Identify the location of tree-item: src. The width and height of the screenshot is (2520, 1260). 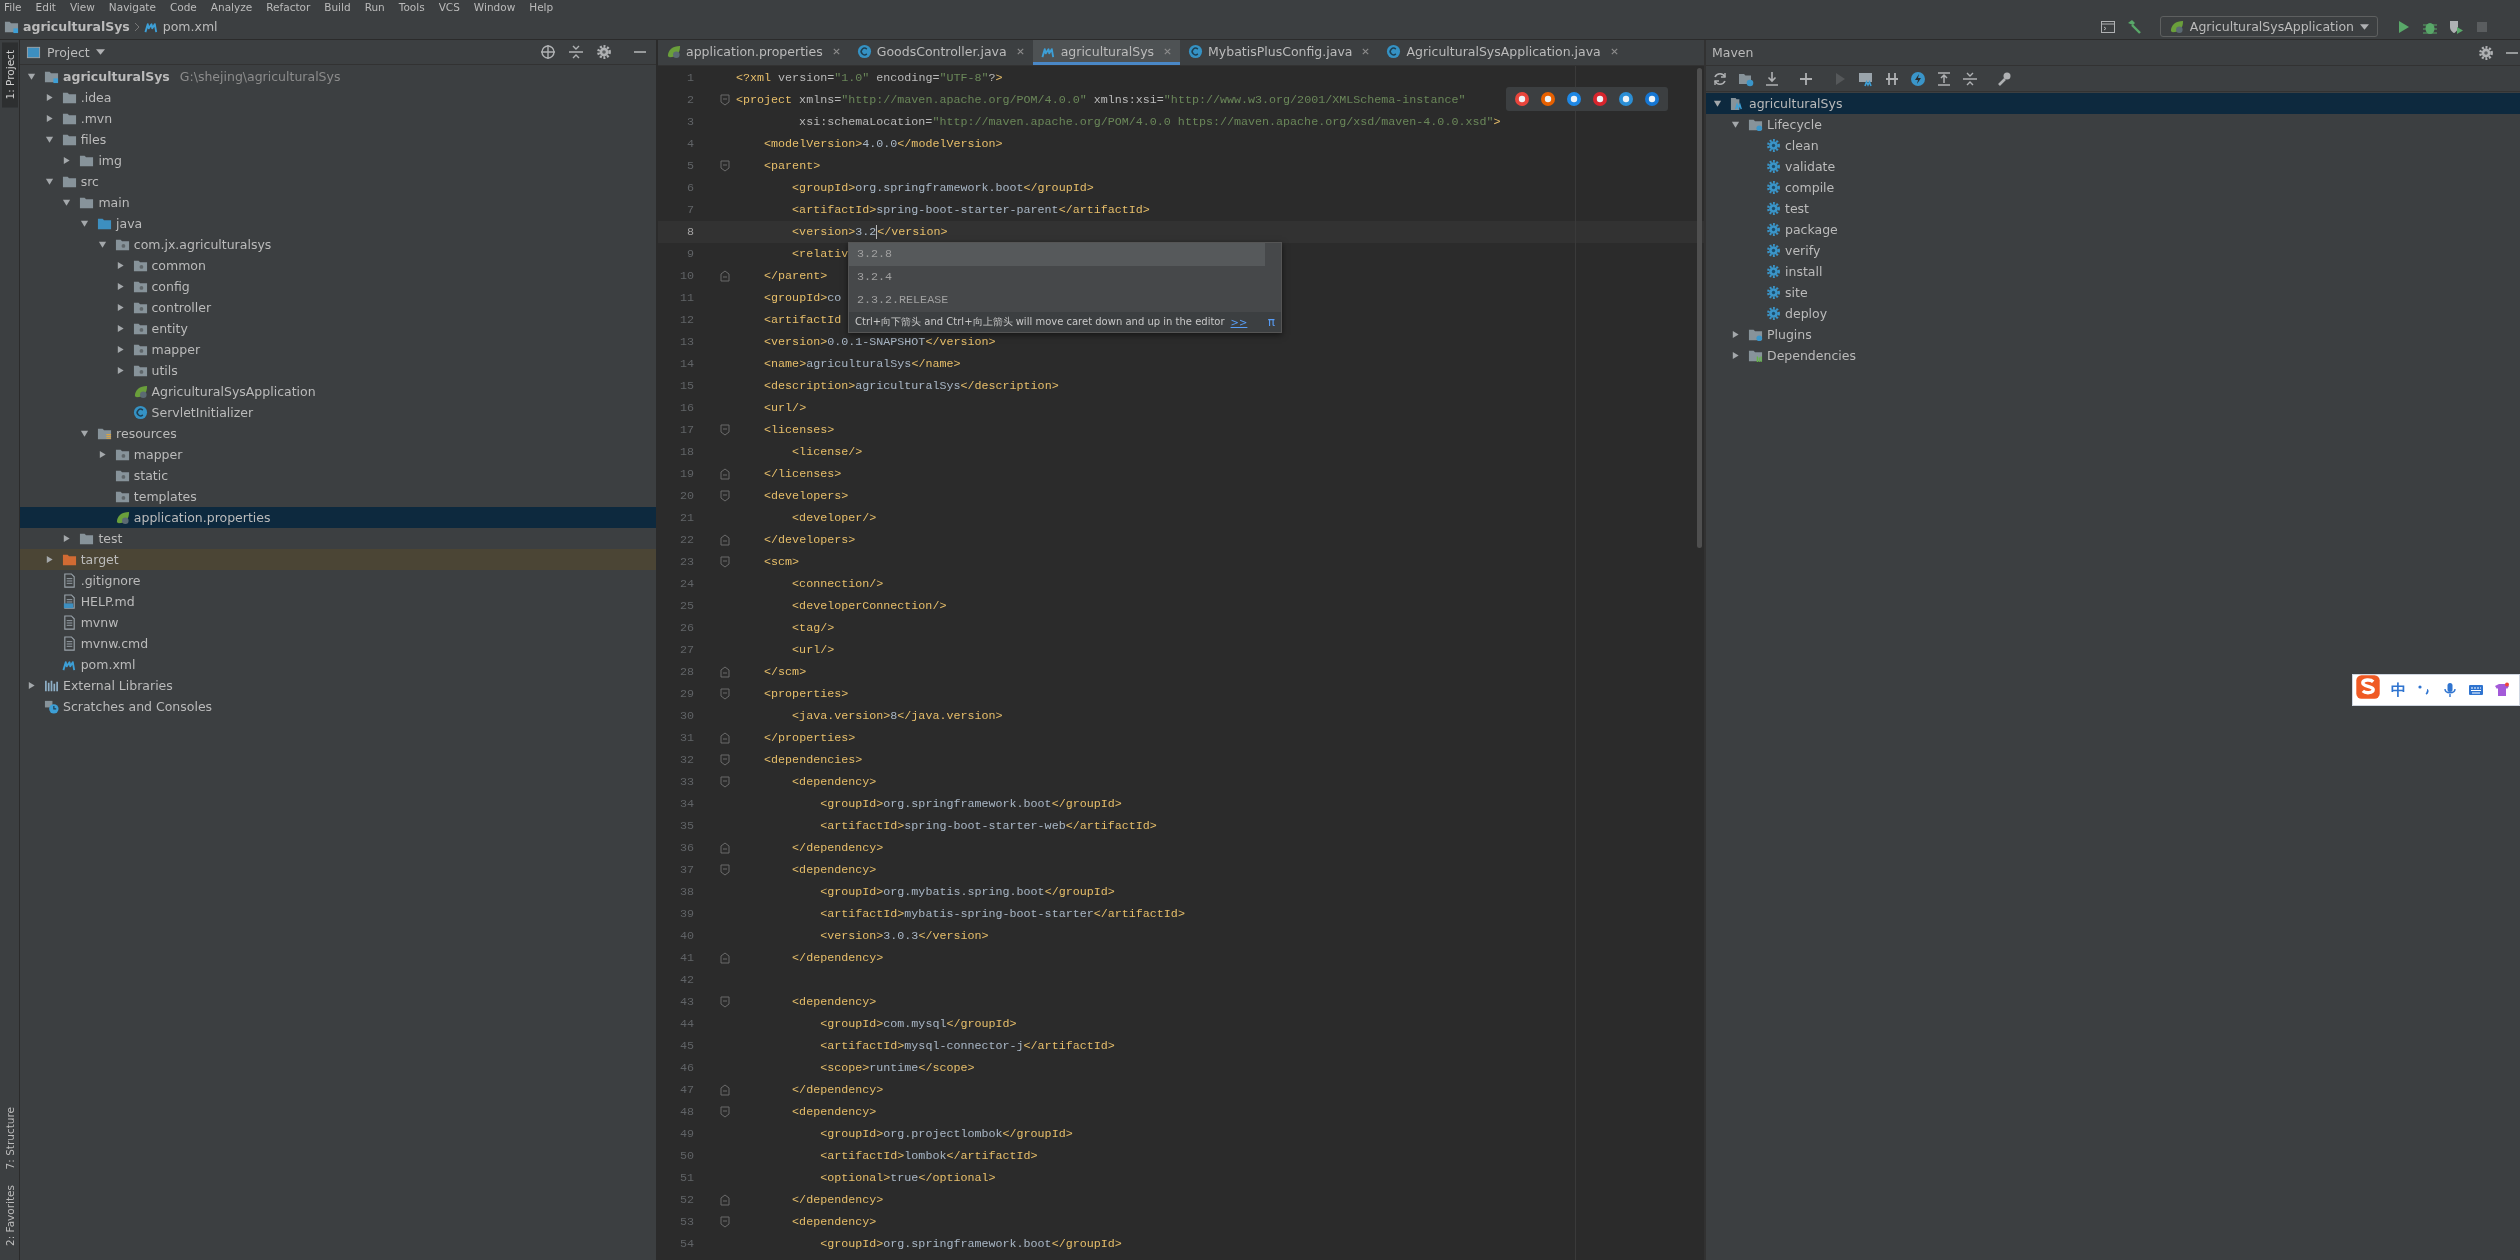
(338, 181).